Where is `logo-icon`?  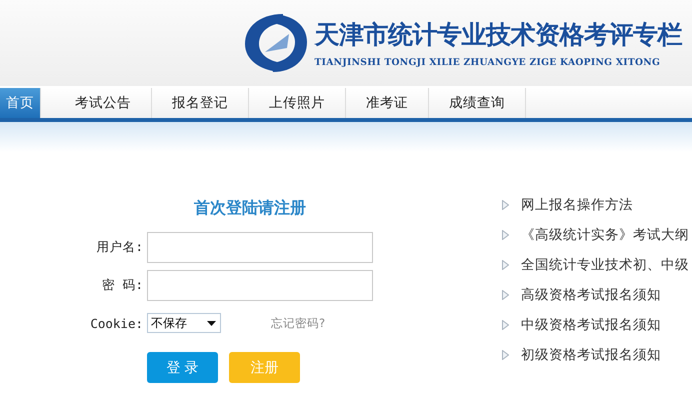 logo-icon is located at coordinates (275, 43).